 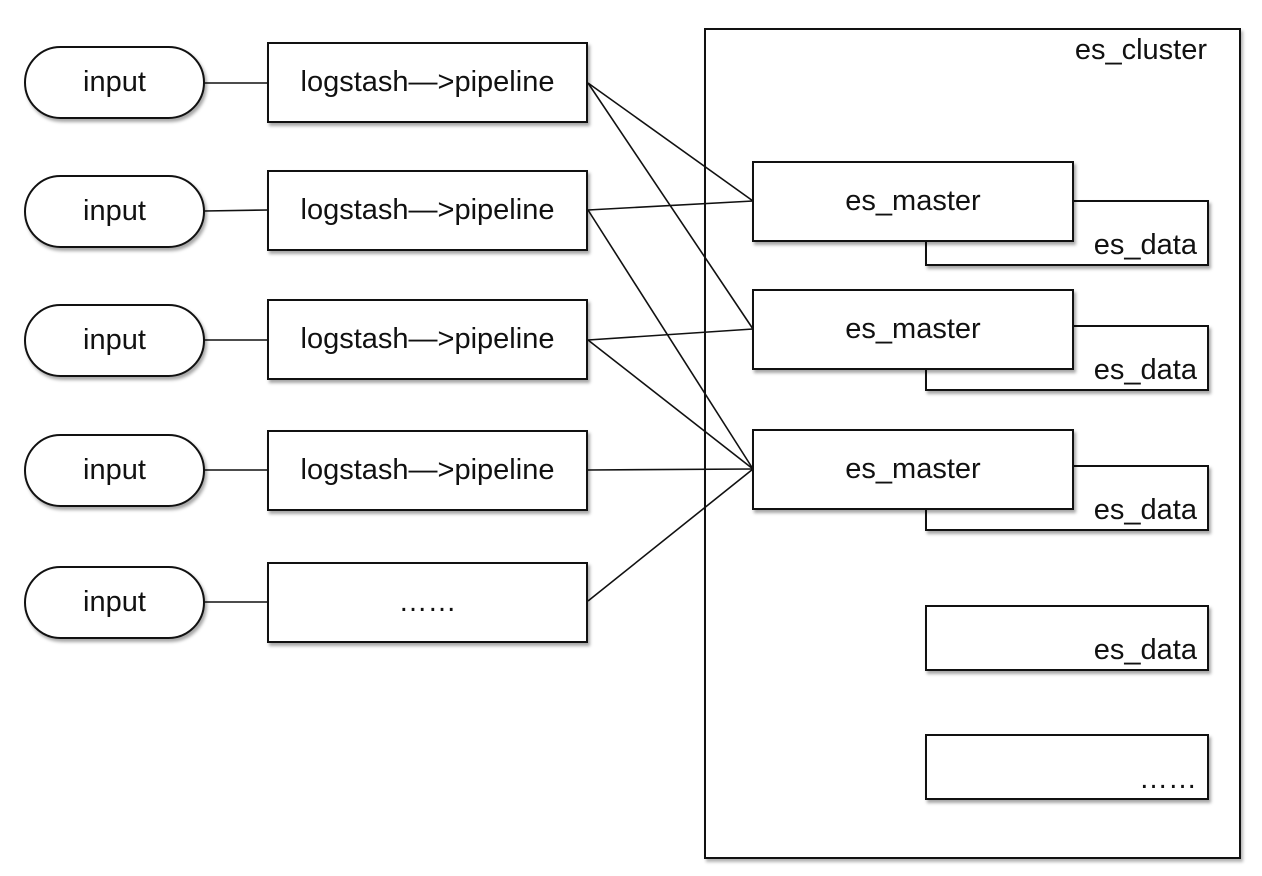 I want to click on es-master-node-2: es_master, so click(x=913, y=329).